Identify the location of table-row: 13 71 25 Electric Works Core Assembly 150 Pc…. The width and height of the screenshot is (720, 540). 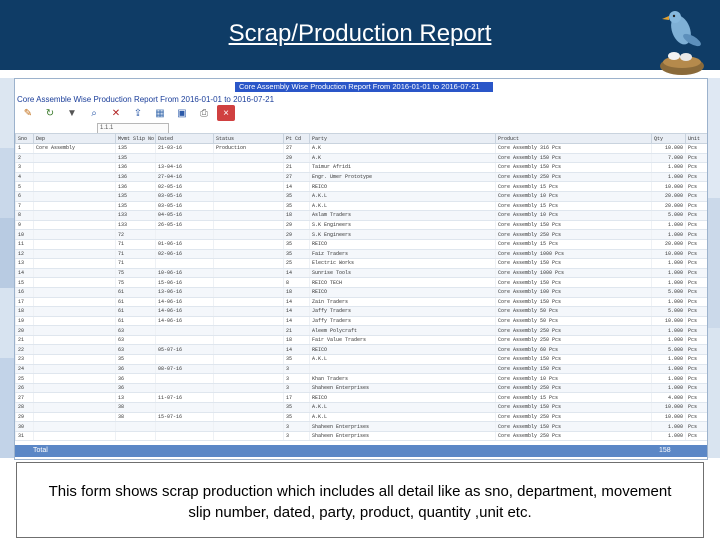
(361, 263).